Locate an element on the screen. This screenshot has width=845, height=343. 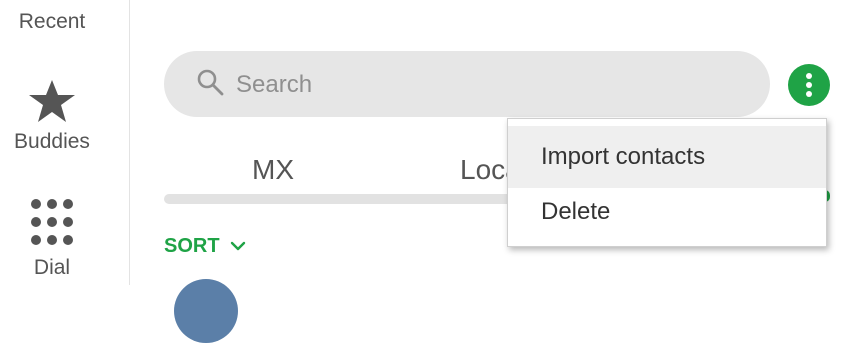
more-options-button is located at coordinates (809, 85).